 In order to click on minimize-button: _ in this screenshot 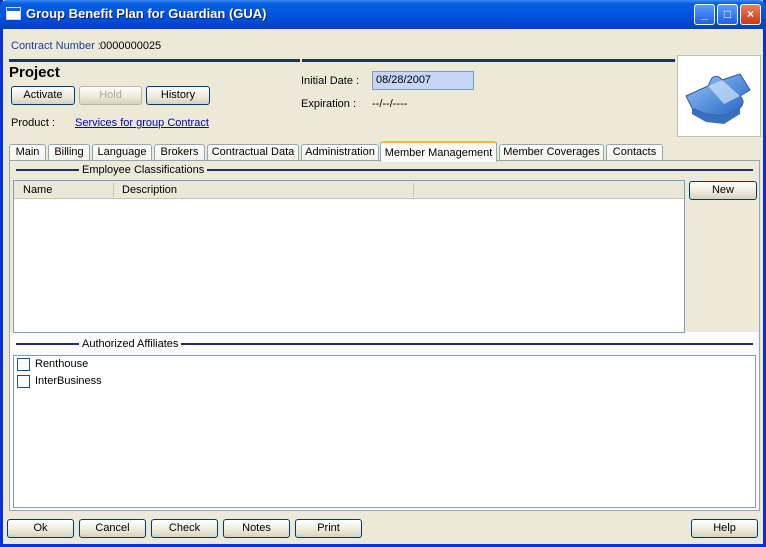, I will do `click(704, 14)`.